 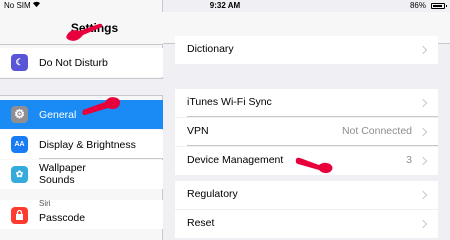 I want to click on row-label: iTunes Wi-Fi Sync, so click(x=229, y=102).